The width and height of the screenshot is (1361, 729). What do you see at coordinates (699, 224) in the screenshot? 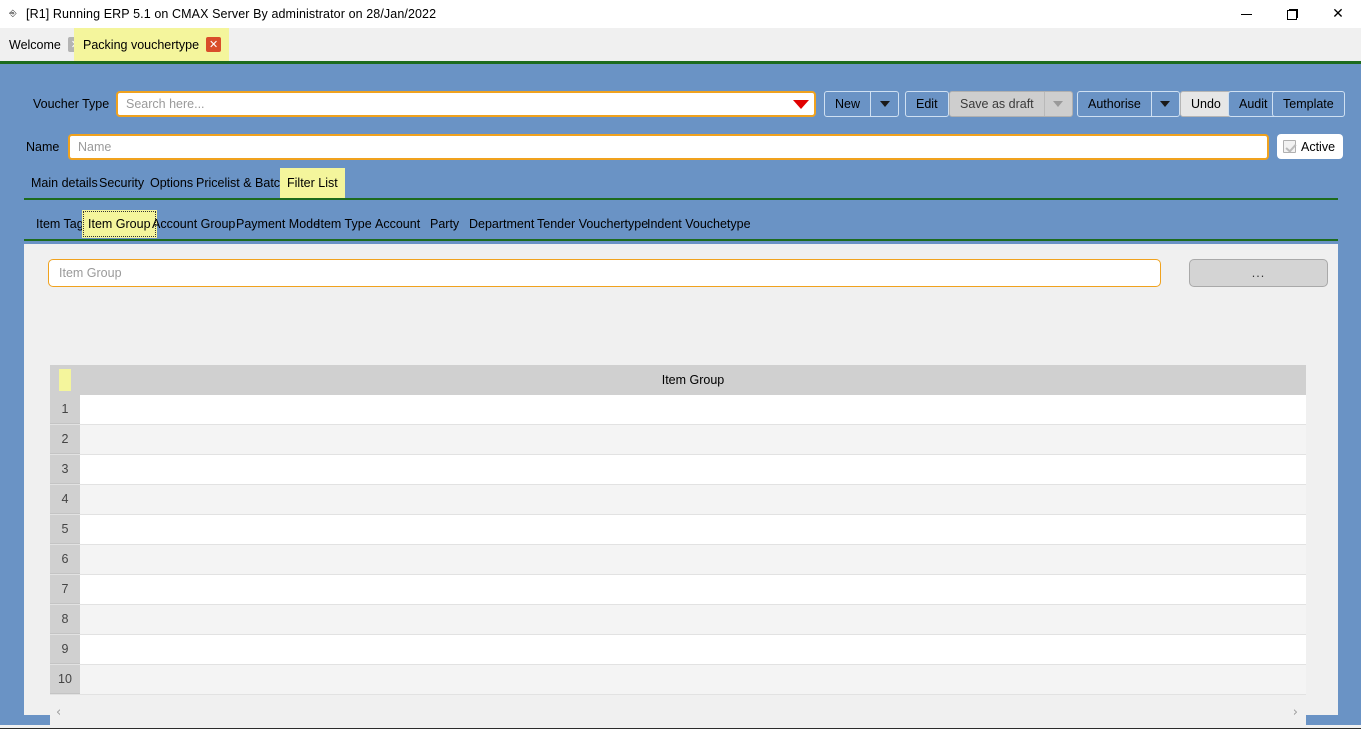
I see `subtab-indent-vouchetype: Indent Vouchetype` at bounding box center [699, 224].